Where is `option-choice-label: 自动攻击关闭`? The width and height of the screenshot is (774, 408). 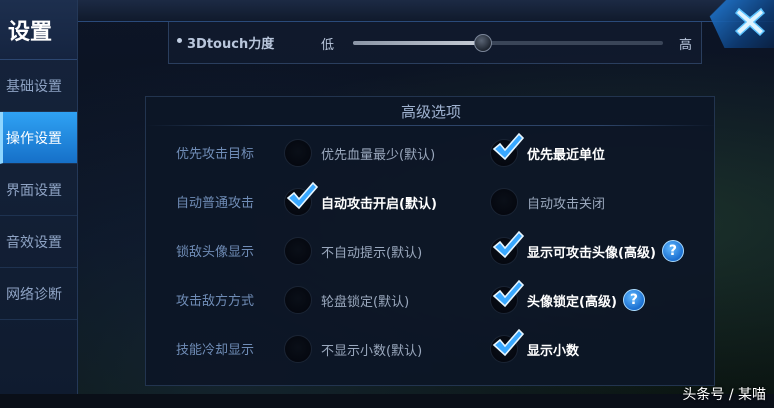
option-choice-label: 自动攻击关闭 is located at coordinates (566, 204).